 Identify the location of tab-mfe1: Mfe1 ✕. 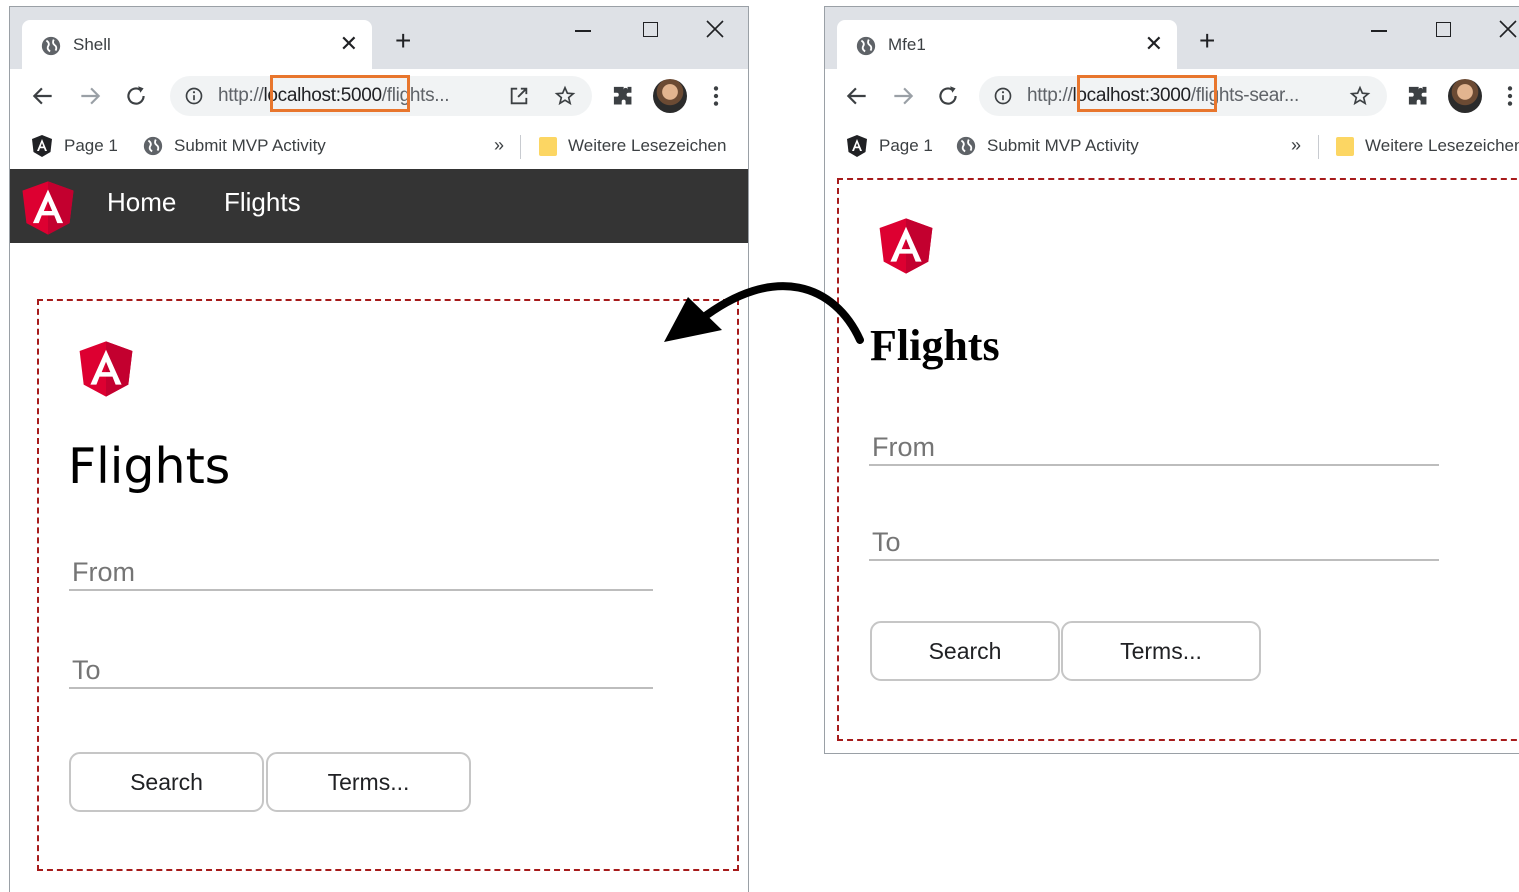
(1007, 44).